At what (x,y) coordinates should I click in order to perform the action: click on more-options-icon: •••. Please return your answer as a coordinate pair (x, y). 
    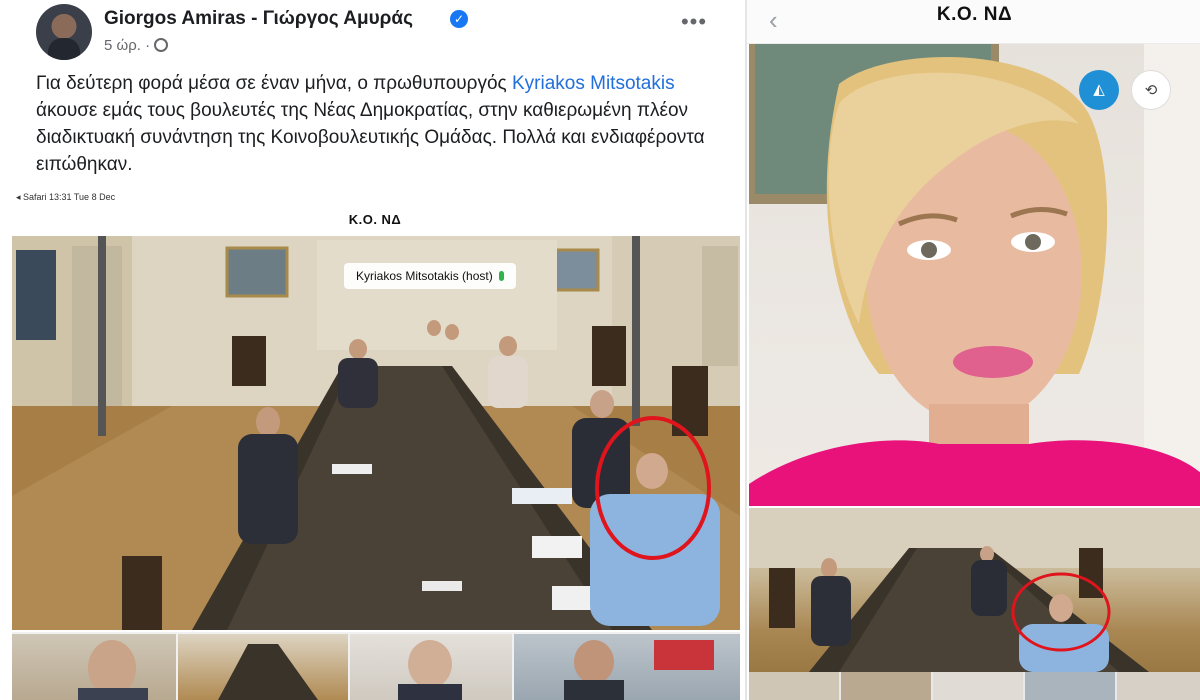
    Looking at the image, I should click on (694, 26).